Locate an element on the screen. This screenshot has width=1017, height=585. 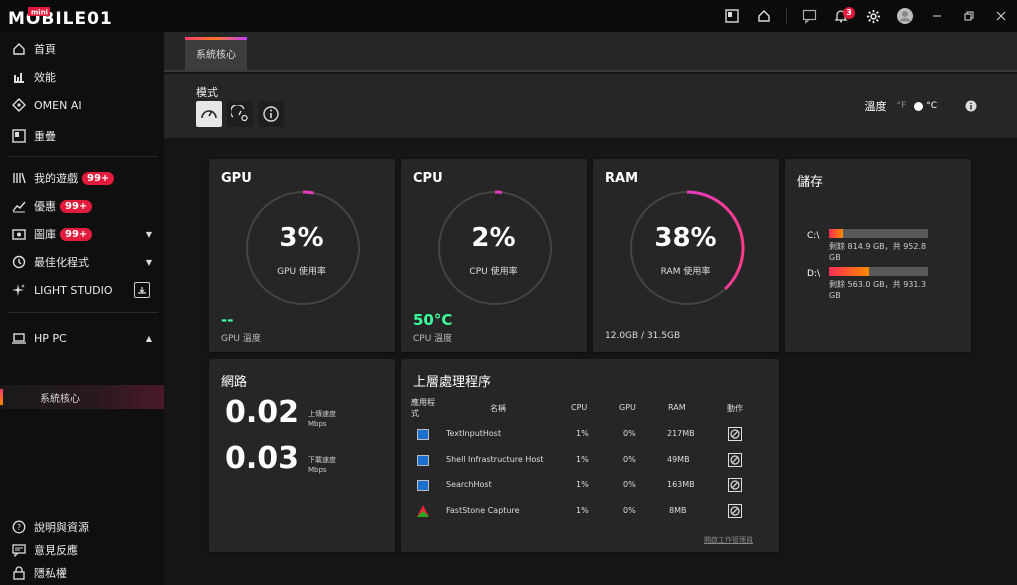
ram-usage-label: RAM 使用率 is located at coordinates (685, 272).